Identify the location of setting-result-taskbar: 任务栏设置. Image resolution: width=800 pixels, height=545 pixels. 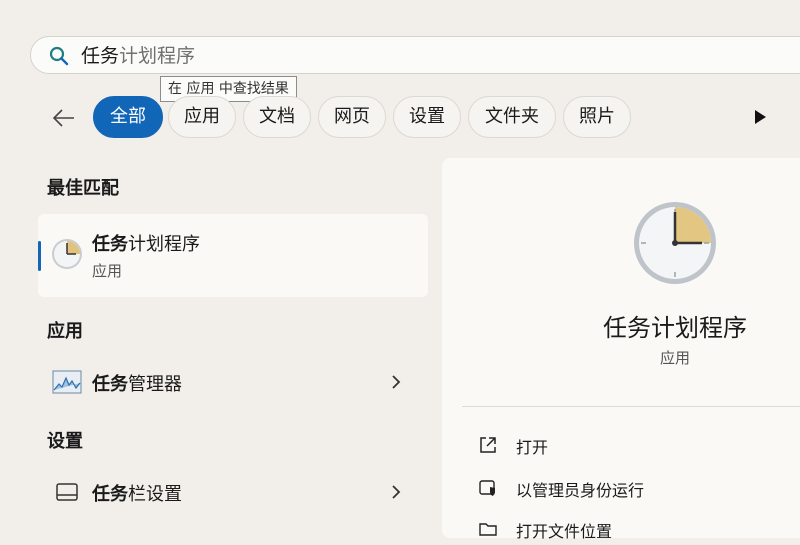
(233, 492).